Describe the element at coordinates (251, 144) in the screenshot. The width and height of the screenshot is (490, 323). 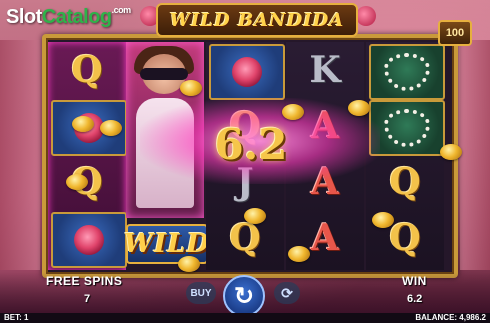
I see `win-amount-display: 6.2` at that location.